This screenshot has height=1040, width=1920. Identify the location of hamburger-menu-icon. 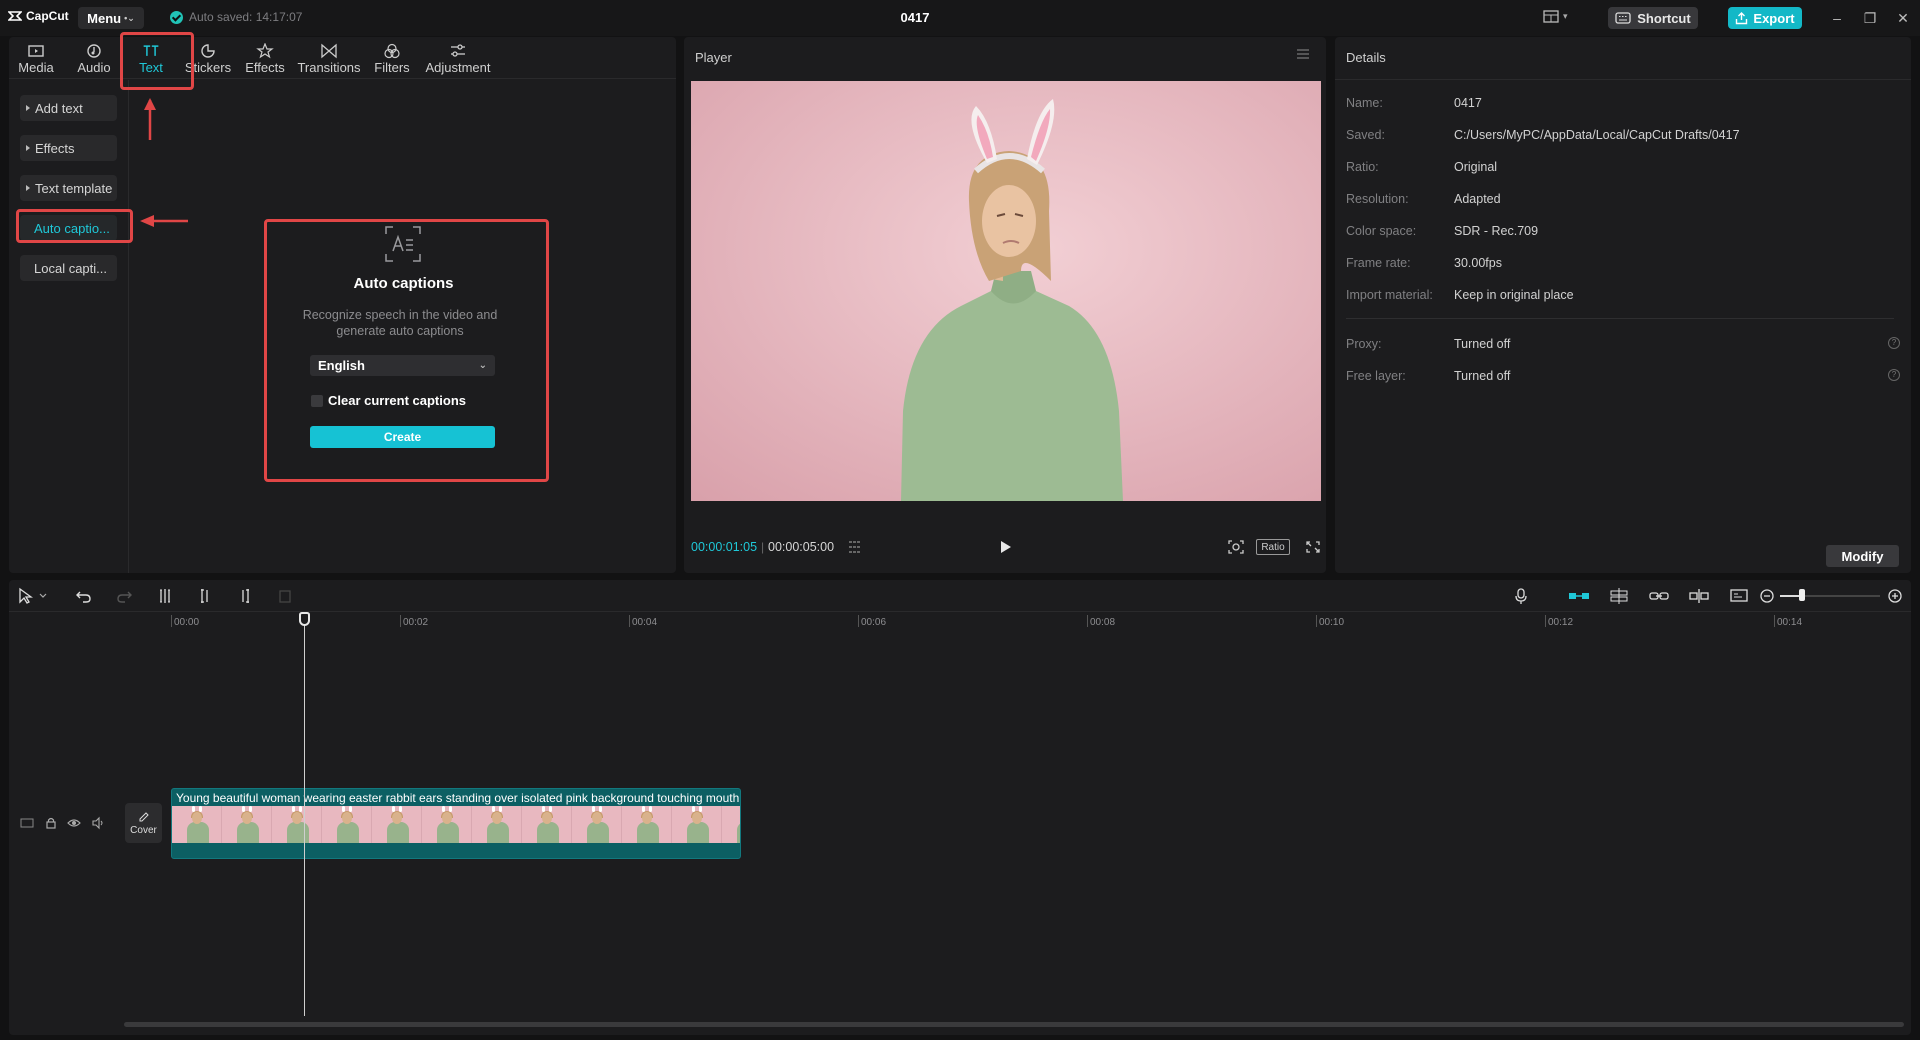
(1303, 54).